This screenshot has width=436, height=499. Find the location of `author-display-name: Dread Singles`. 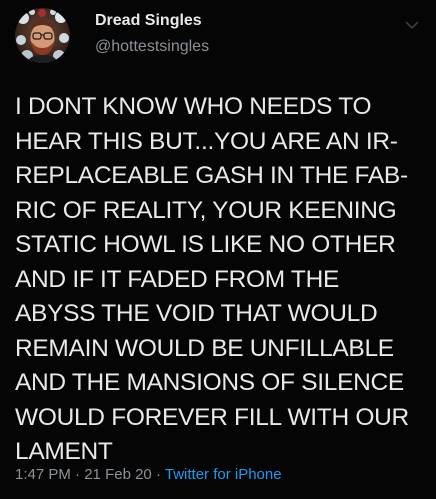

author-display-name: Dread Singles is located at coordinates (148, 21).